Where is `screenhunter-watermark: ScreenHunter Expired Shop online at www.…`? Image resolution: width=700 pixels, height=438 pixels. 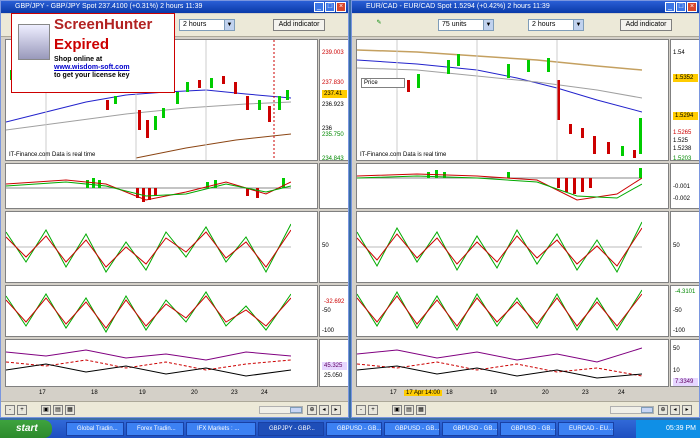
screenhunter-watermark: ScreenHunter Expired Shop online at www.… is located at coordinates (93, 53).